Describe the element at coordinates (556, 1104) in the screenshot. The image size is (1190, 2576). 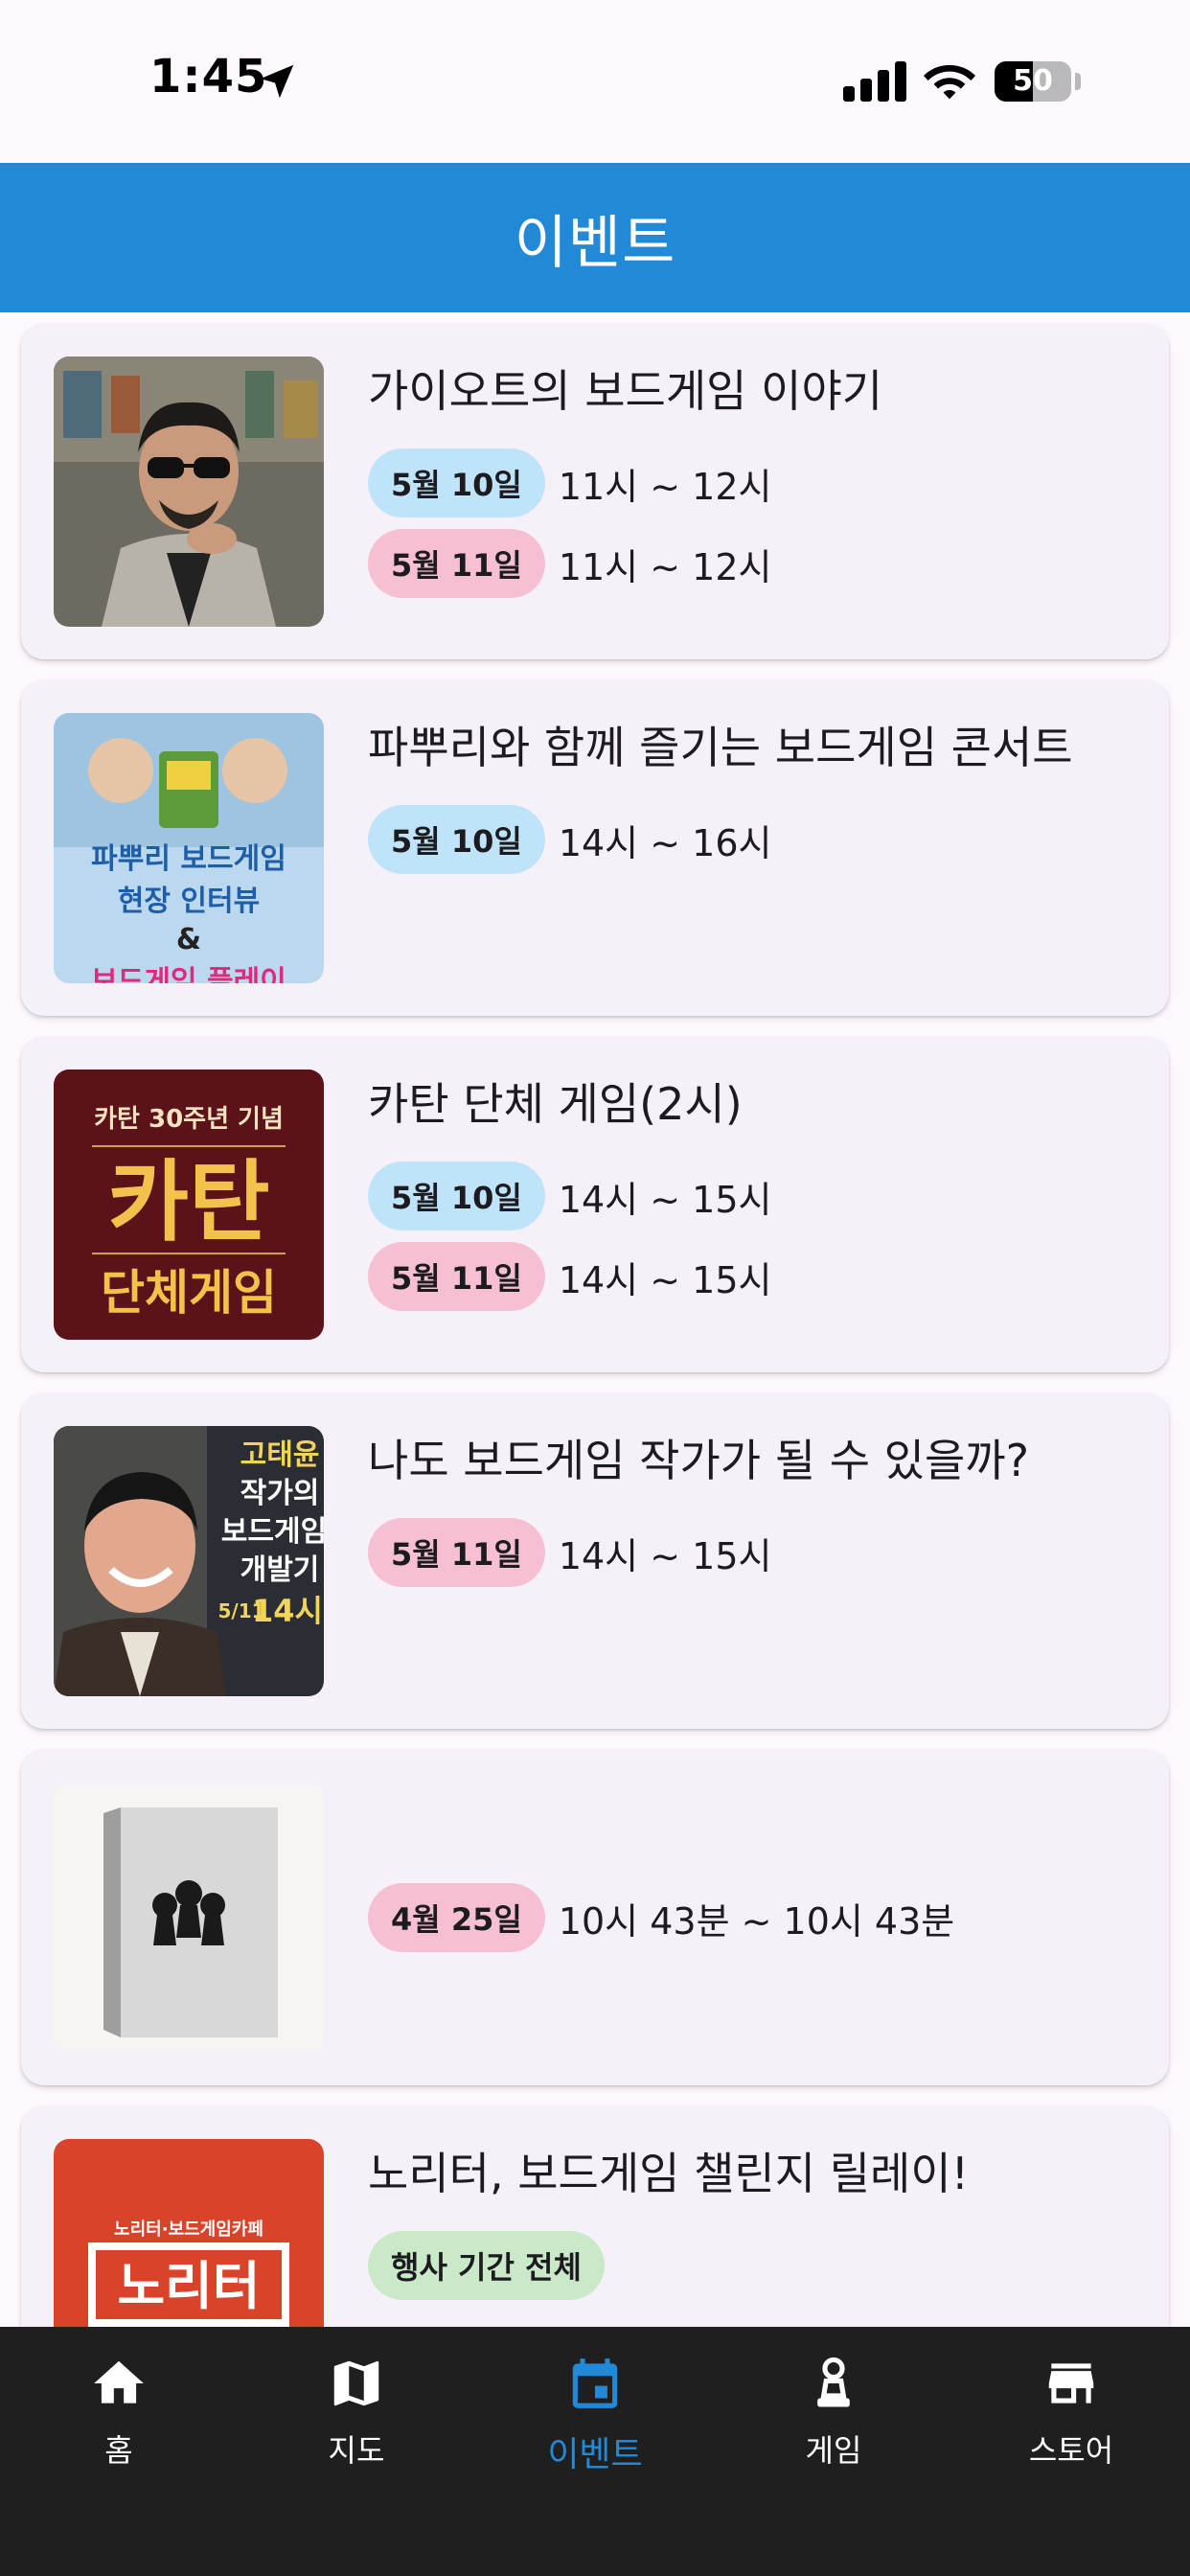
I see `event-title: 카탄 단체 게임(2시)` at that location.